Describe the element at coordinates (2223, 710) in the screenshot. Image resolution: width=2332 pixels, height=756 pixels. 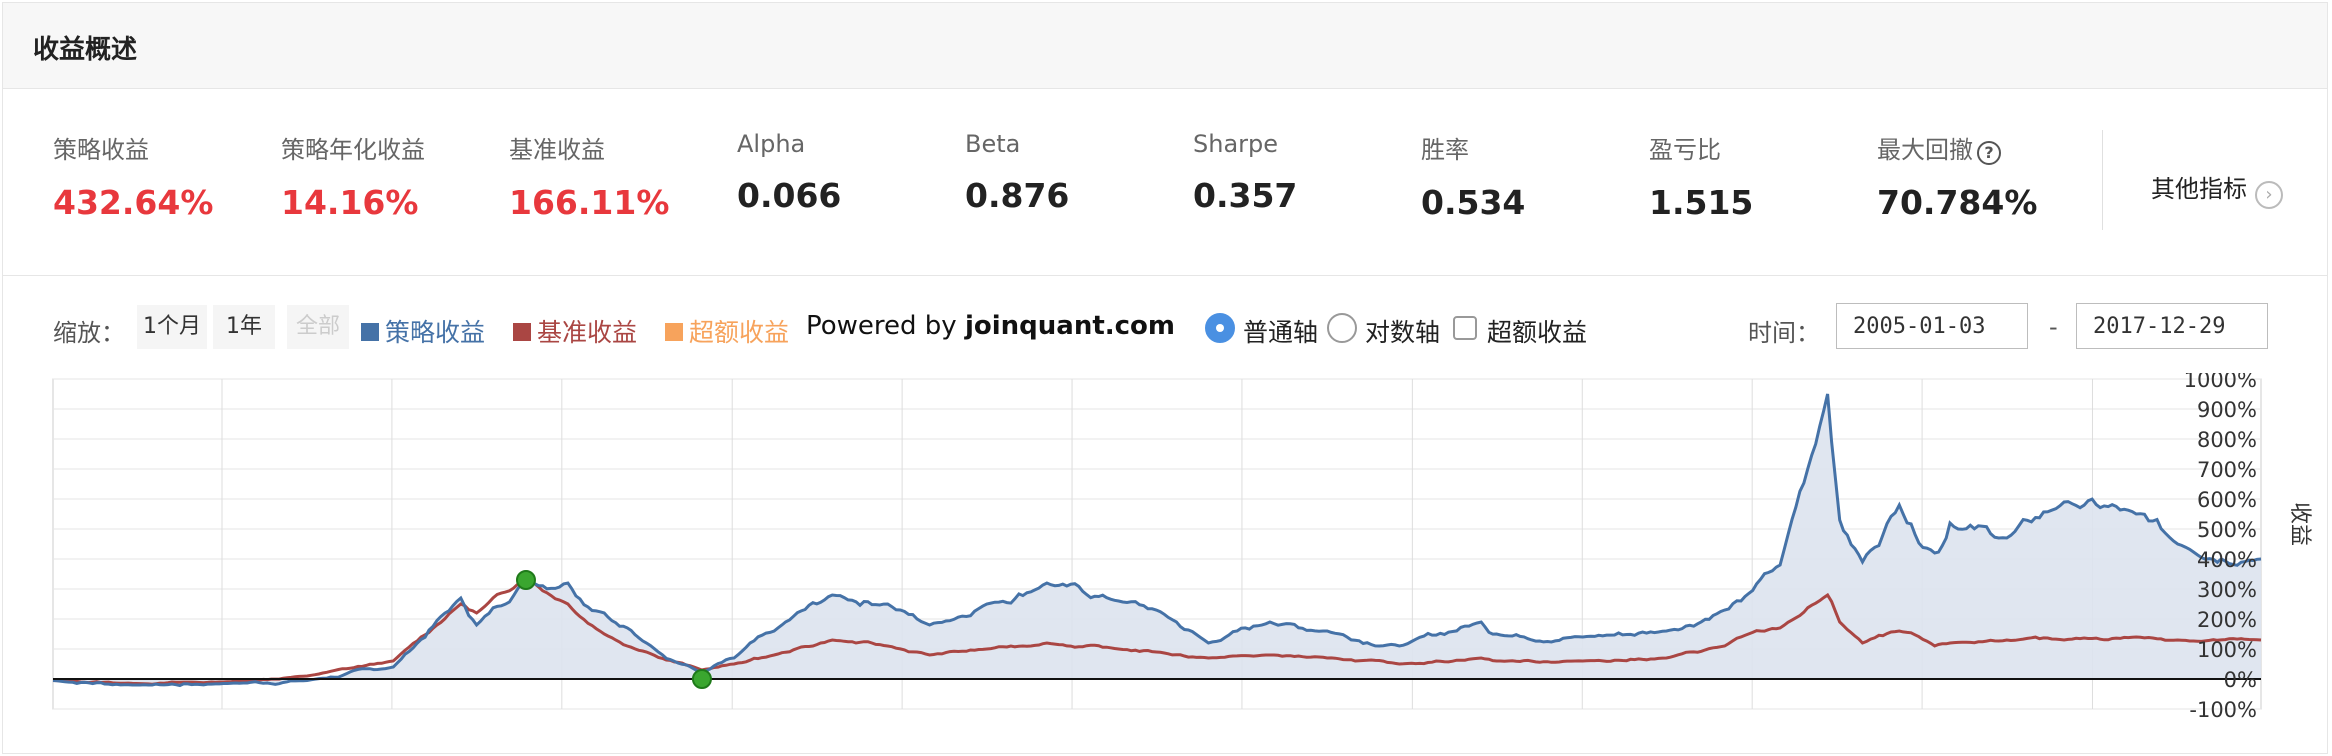
I see `y-tick-label: -100%` at that location.